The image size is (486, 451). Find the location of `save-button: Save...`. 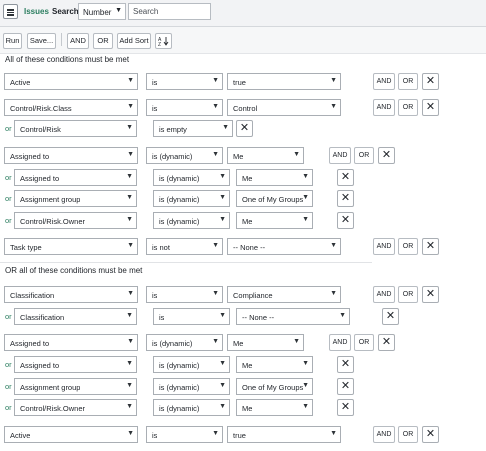

save-button: Save... is located at coordinates (41, 41).